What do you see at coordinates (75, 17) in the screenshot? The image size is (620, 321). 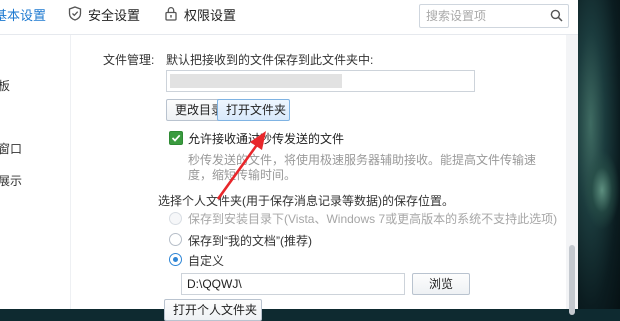 I see `shield-icon` at bounding box center [75, 17].